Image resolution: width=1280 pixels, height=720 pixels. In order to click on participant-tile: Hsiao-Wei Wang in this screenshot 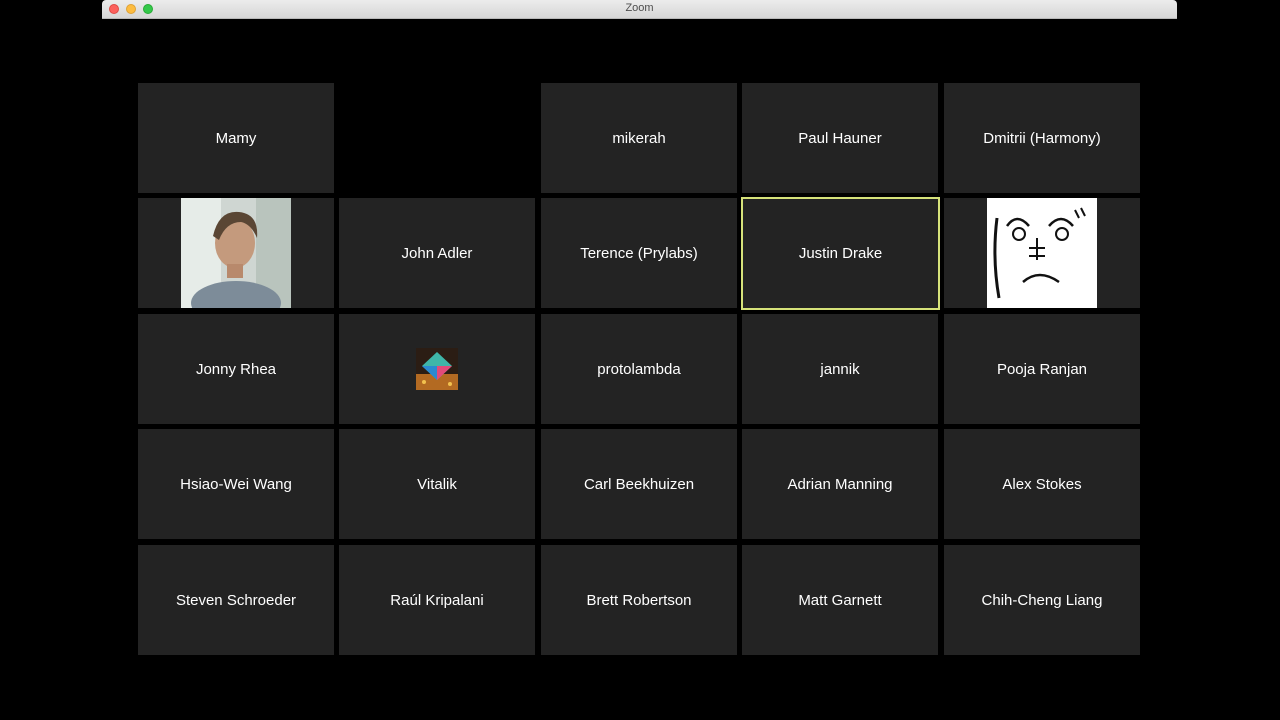, I will do `click(236, 484)`.